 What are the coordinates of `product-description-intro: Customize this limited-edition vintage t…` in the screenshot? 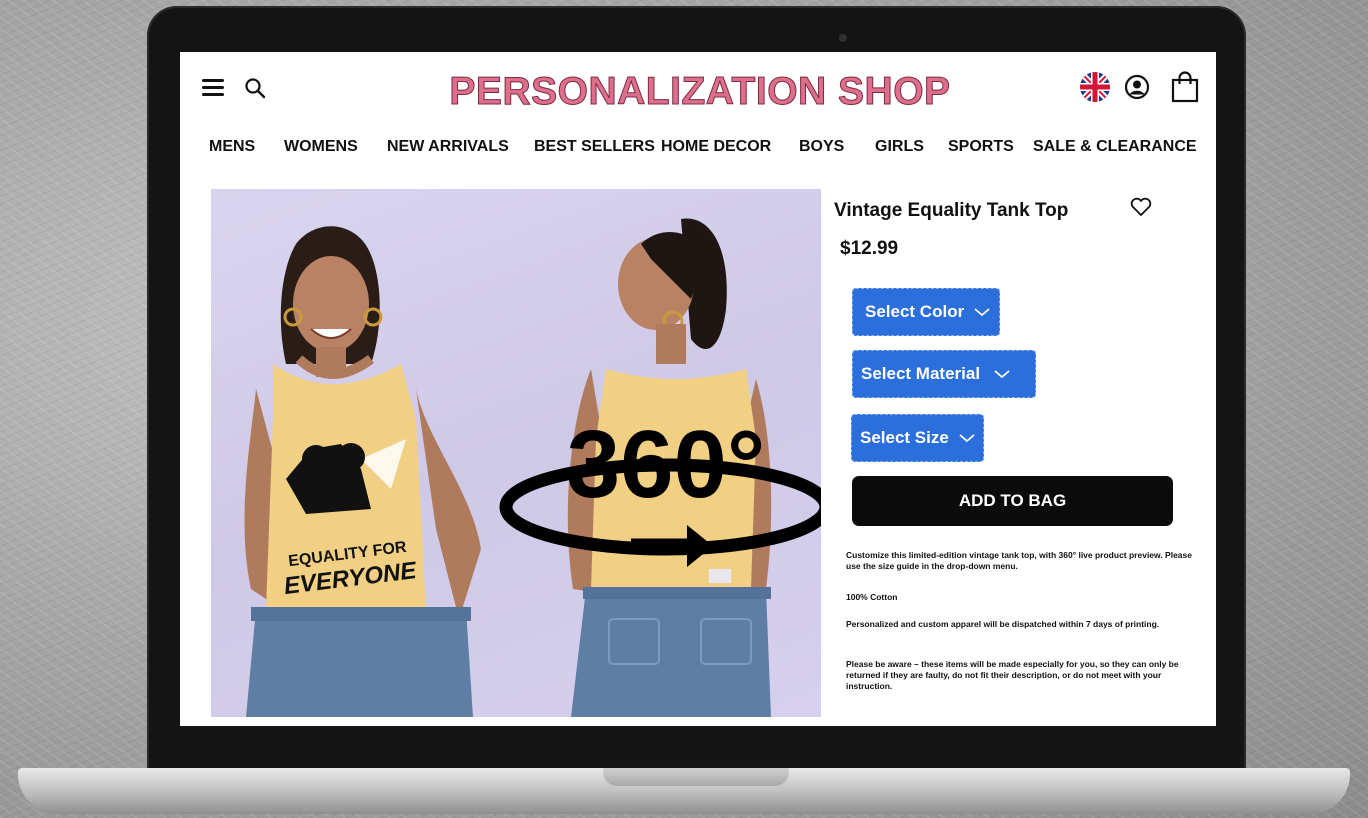 It's located at (1019, 560).